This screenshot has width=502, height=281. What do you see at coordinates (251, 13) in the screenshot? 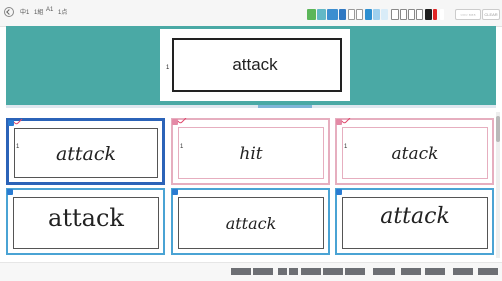
I see `top-toolbar: 中1 1組 A1 1点 ○○○ ××× CLEAR` at bounding box center [251, 13].